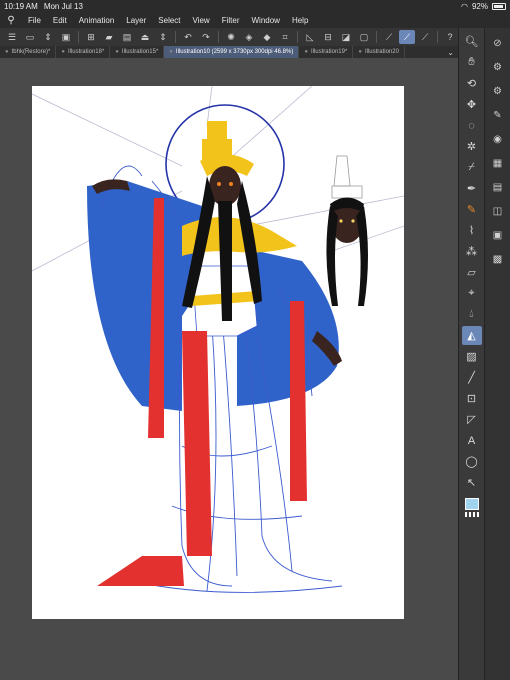 The height and width of the screenshot is (680, 510). Describe the element at coordinates (498, 43) in the screenshot. I see `navigator-icon: ⊘` at that location.